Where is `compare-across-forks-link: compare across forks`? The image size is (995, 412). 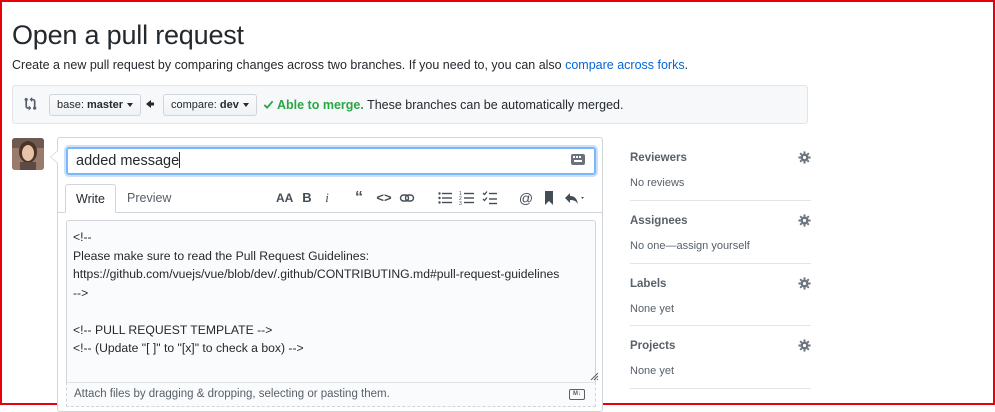
compare-across-forks-link: compare across forks is located at coordinates (624, 65).